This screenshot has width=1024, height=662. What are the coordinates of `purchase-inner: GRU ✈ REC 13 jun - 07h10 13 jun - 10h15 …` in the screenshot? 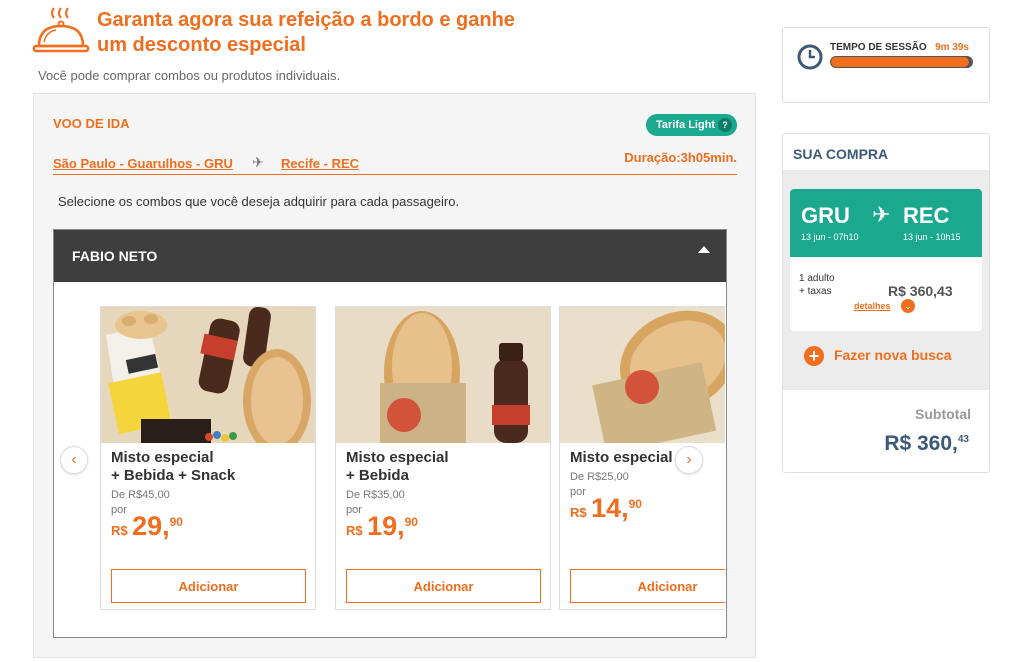 It's located at (886, 280).